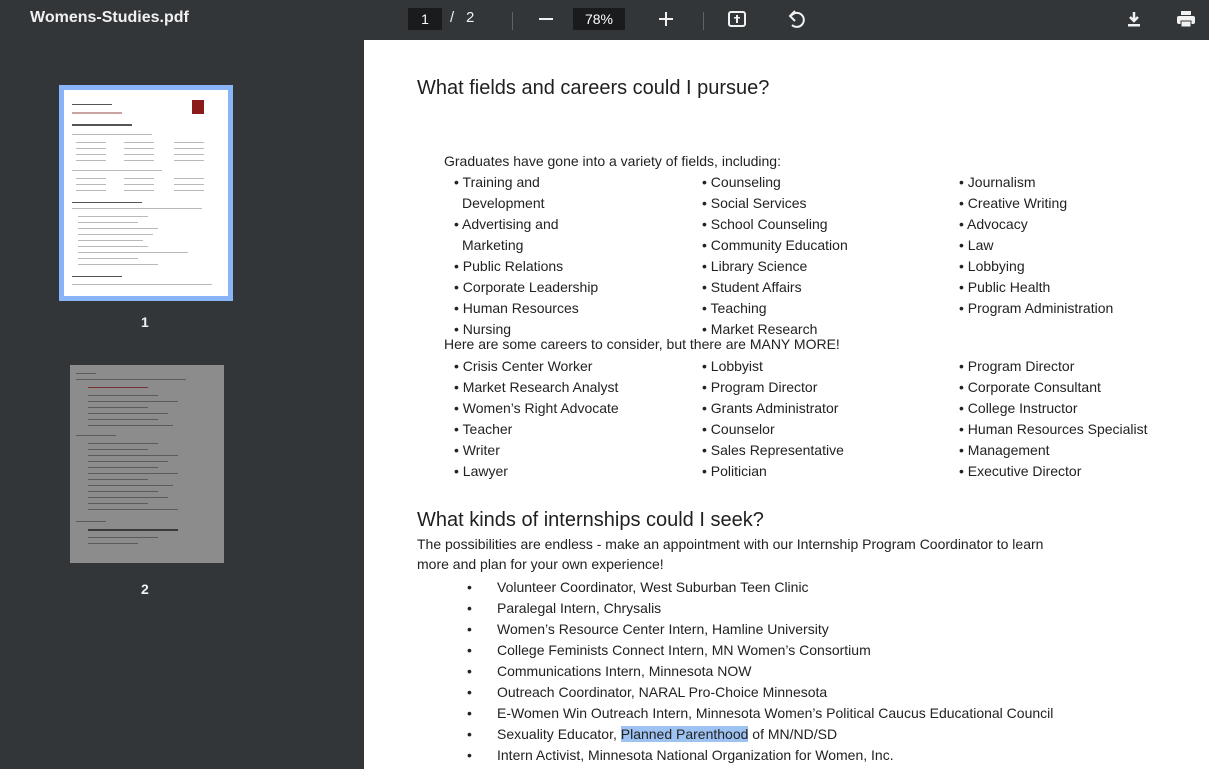 The height and width of the screenshot is (769, 1209). What do you see at coordinates (493, 245) in the screenshot?
I see `list-item: Marketing` at bounding box center [493, 245].